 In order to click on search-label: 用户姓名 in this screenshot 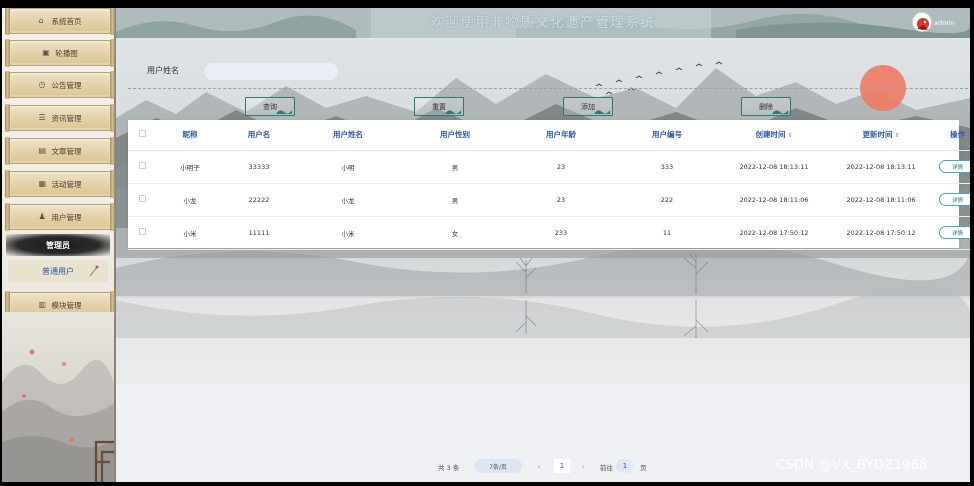, I will do `click(163, 70)`.